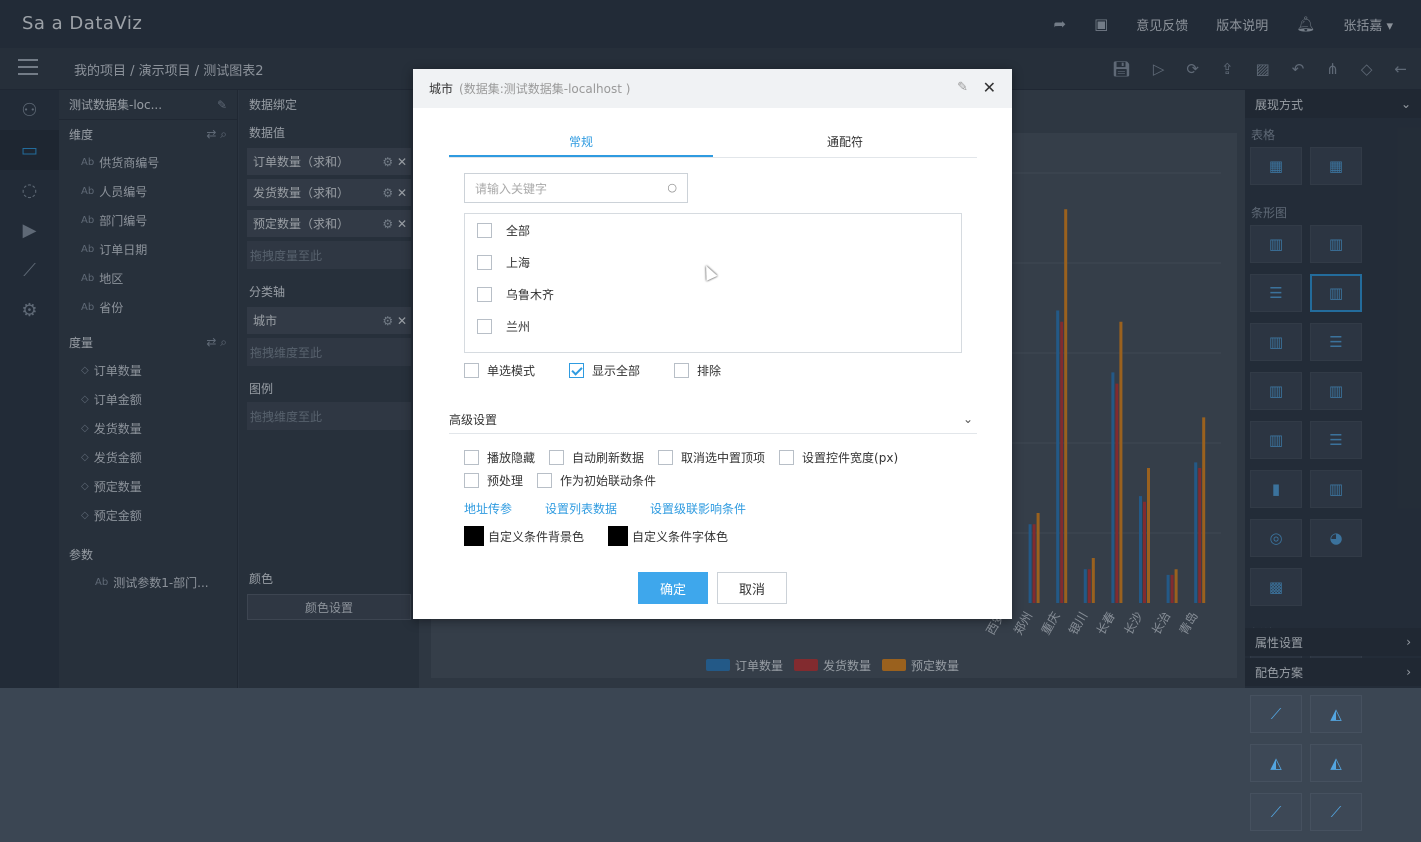 The height and width of the screenshot is (842, 1421). I want to click on bg-color-label: 自定义条件背景色, so click(536, 536).